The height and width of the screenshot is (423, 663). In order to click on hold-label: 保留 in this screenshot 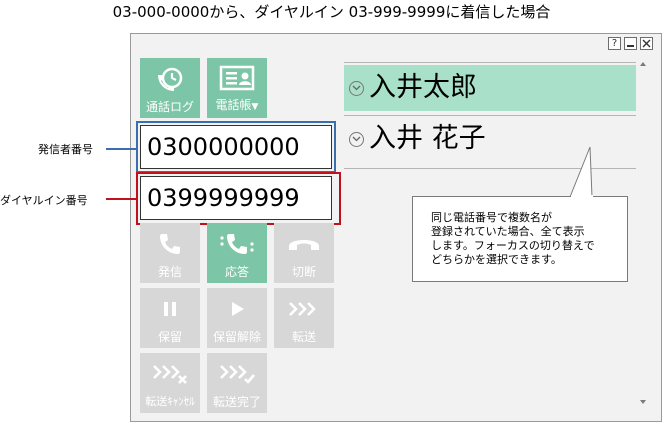, I will do `click(169, 337)`.